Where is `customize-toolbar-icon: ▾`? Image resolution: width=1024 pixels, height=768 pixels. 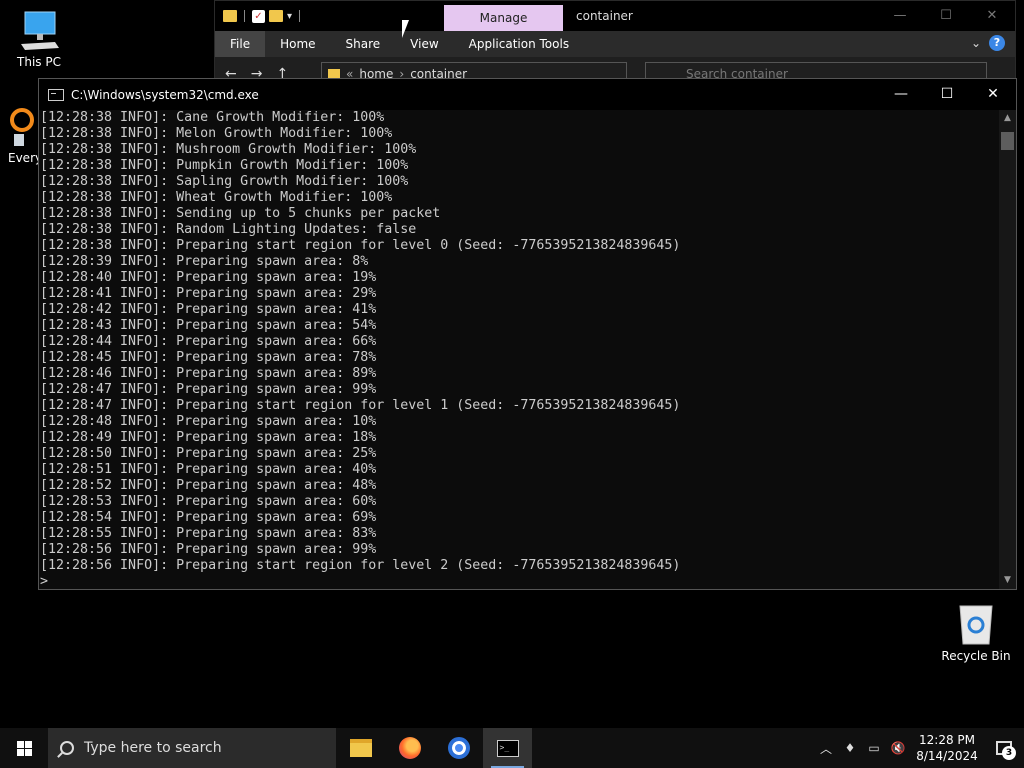
customize-toolbar-icon: ▾ is located at coordinates (289, 16).